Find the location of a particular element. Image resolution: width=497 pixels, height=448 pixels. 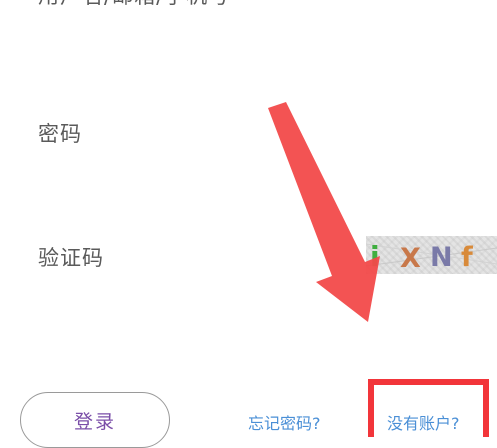

forgot-password-link: 忘记密码? is located at coordinates (284, 422).